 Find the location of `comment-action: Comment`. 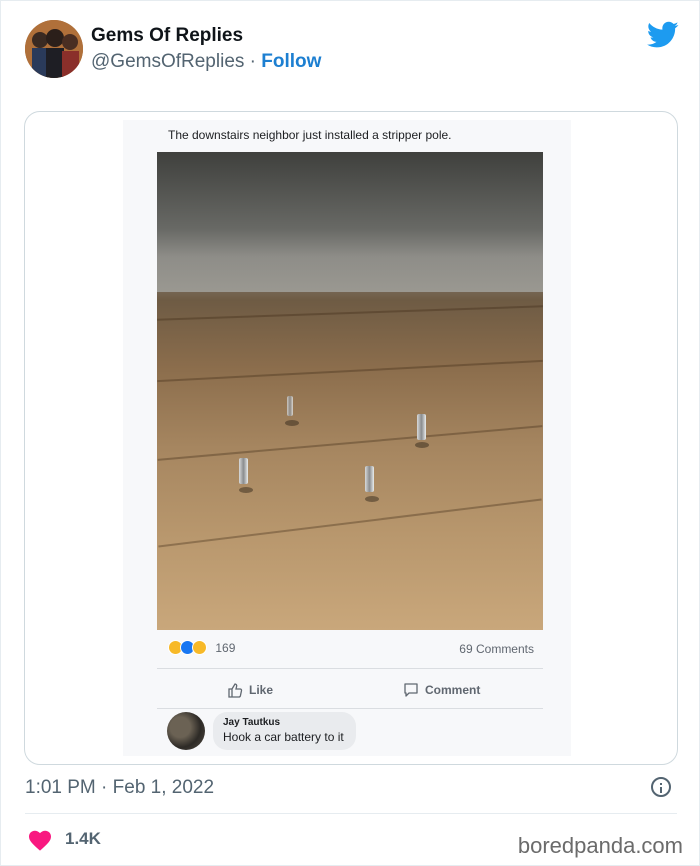

comment-action: Comment is located at coordinates (441, 690).